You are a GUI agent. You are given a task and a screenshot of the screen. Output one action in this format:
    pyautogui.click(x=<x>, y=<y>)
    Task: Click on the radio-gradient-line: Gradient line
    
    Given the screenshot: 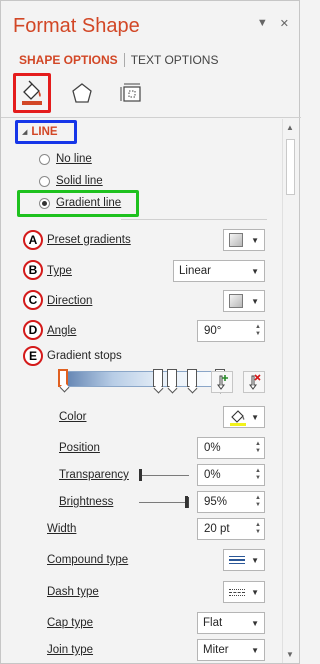 What is the action you would take?
    pyautogui.click(x=80, y=203)
    